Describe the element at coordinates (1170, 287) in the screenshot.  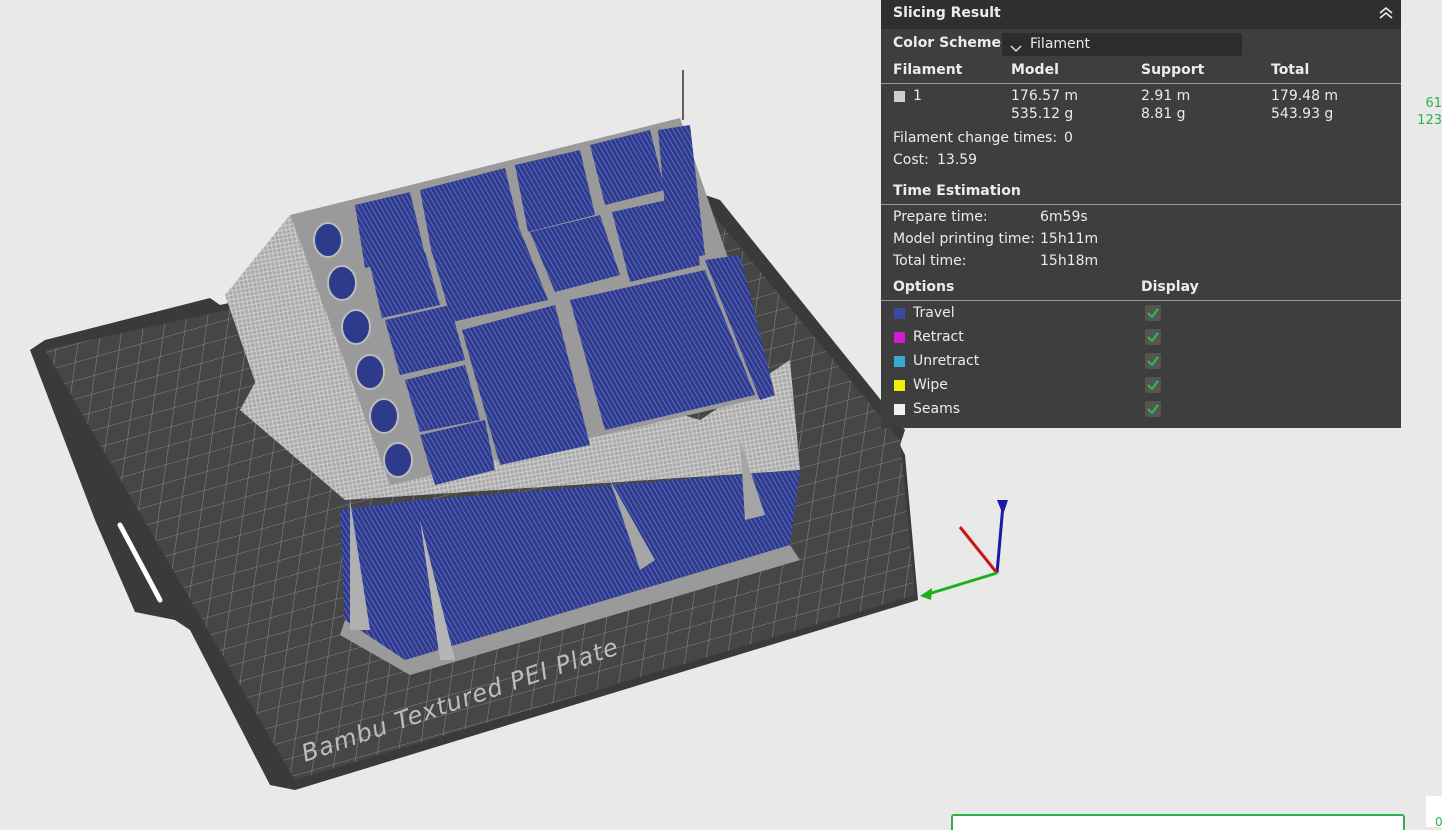
I see `display-heading: Display` at that location.